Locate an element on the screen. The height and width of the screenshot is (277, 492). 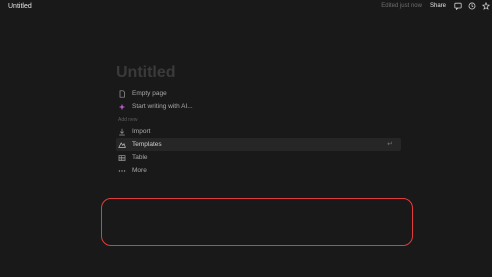
more-label: More is located at coordinates (139, 170).